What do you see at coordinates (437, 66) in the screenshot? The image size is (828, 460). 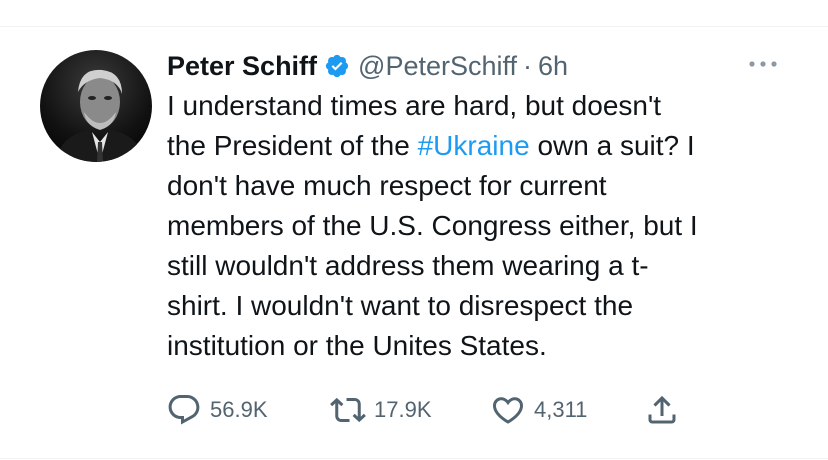 I see `author-handle: @PeterSchiff` at bounding box center [437, 66].